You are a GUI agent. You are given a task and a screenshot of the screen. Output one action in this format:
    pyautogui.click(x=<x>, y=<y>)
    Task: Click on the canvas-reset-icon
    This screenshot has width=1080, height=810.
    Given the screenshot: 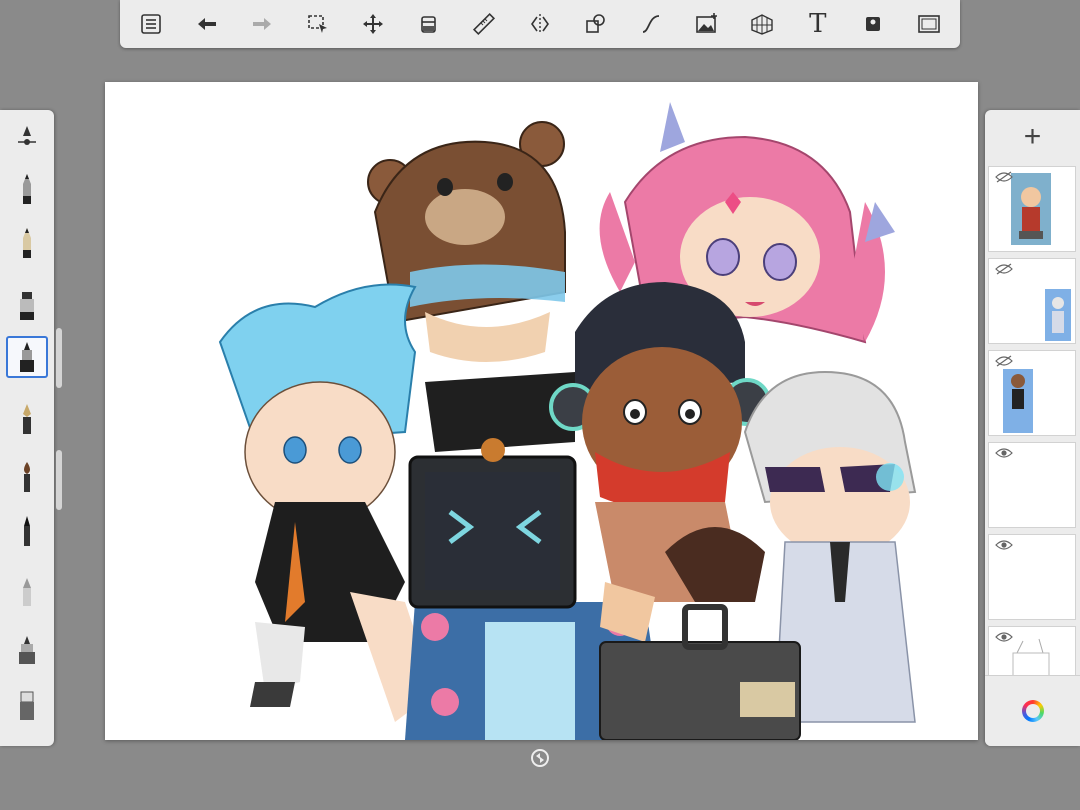 What is the action you would take?
    pyautogui.click(x=540, y=758)
    